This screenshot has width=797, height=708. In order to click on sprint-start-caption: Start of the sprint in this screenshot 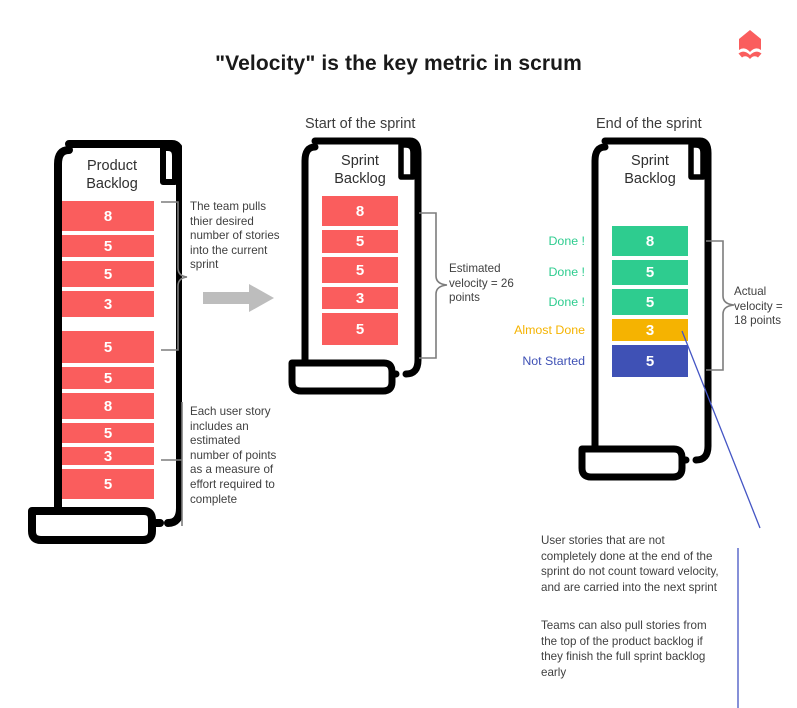, I will do `click(360, 124)`.